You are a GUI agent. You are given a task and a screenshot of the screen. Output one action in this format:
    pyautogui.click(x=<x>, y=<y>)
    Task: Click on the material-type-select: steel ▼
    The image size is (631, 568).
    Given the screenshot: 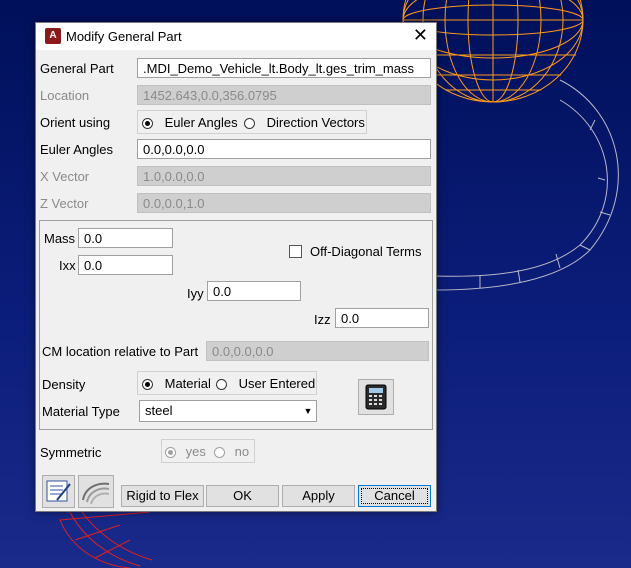 What is the action you would take?
    pyautogui.click(x=228, y=411)
    